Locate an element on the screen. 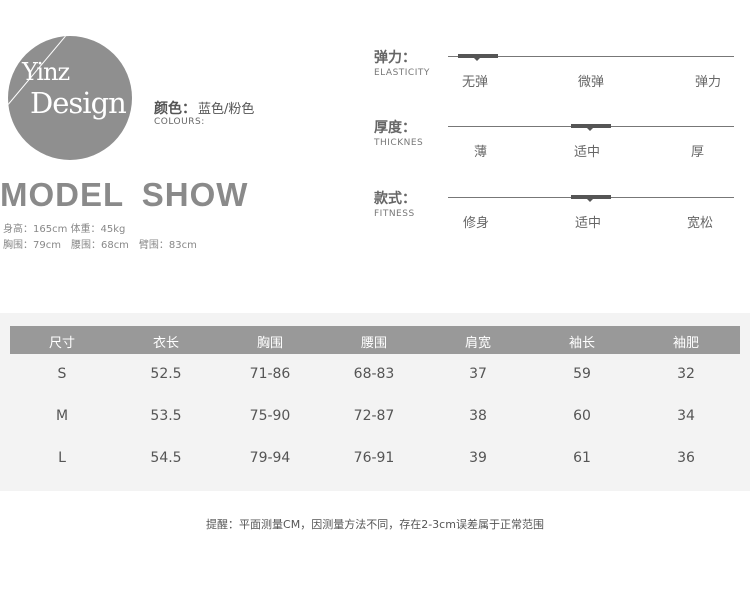 The height and width of the screenshot is (597, 750). header-cell: 胸围 is located at coordinates (269, 343).